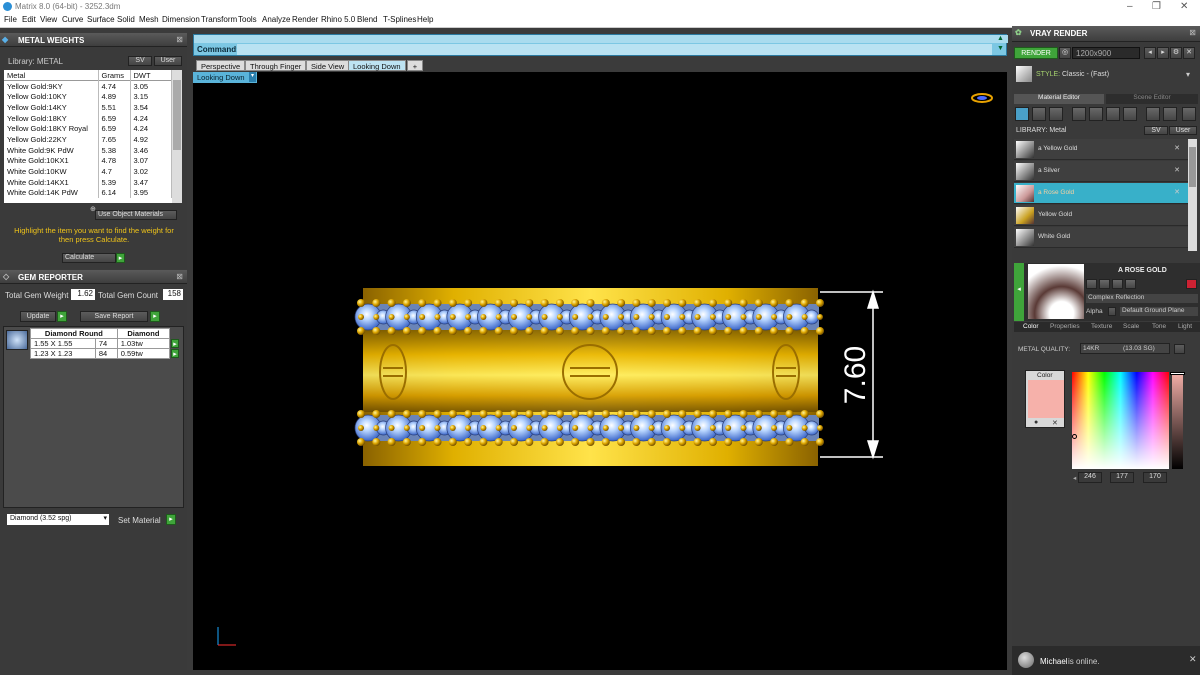 The width and height of the screenshot is (1200, 675). Describe the element at coordinates (38, 316) in the screenshot. I see `update-button: Update` at that location.